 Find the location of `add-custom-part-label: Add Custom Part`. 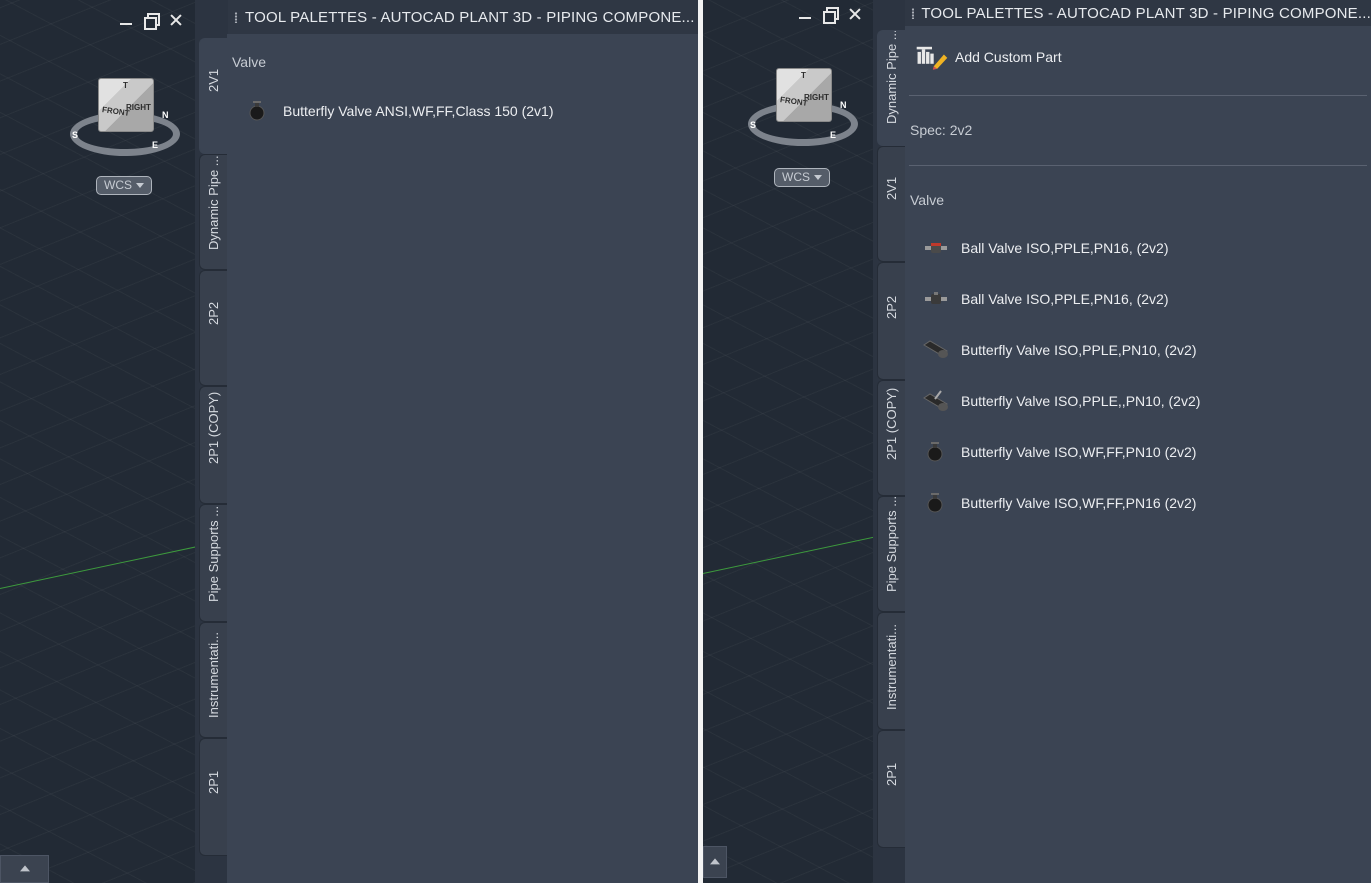

add-custom-part-label: Add Custom Part is located at coordinates (1008, 57).